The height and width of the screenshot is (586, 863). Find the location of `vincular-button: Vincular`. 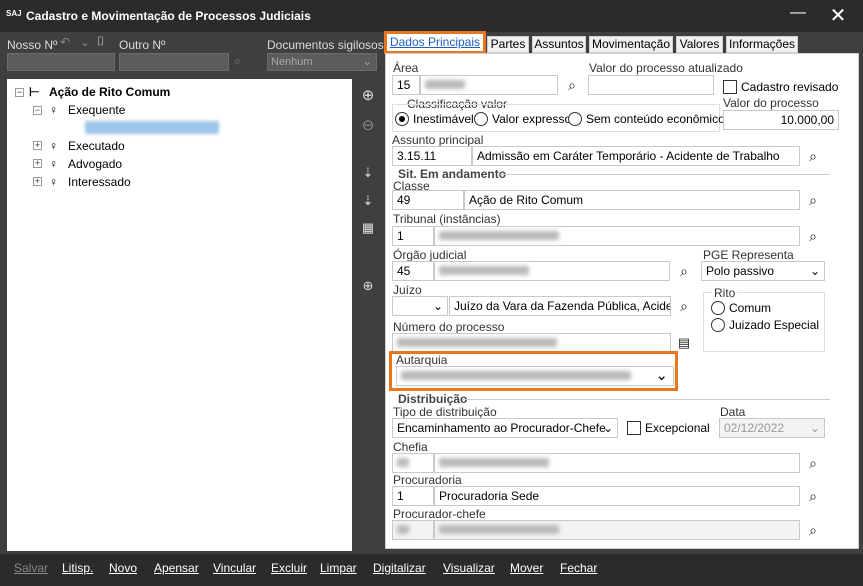

vincular-button: Vincular is located at coordinates (234, 568).